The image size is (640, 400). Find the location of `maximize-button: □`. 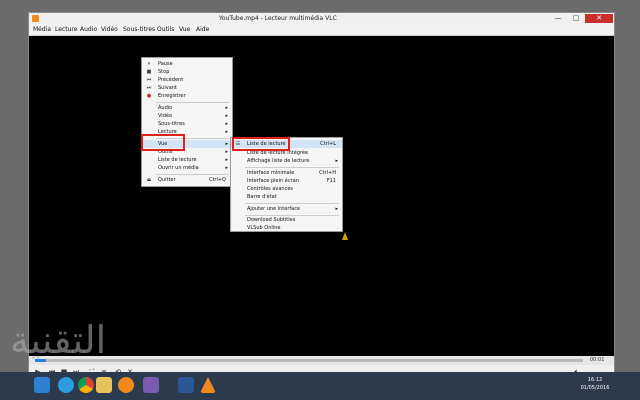

maximize-button: □ is located at coordinates (576, 18).